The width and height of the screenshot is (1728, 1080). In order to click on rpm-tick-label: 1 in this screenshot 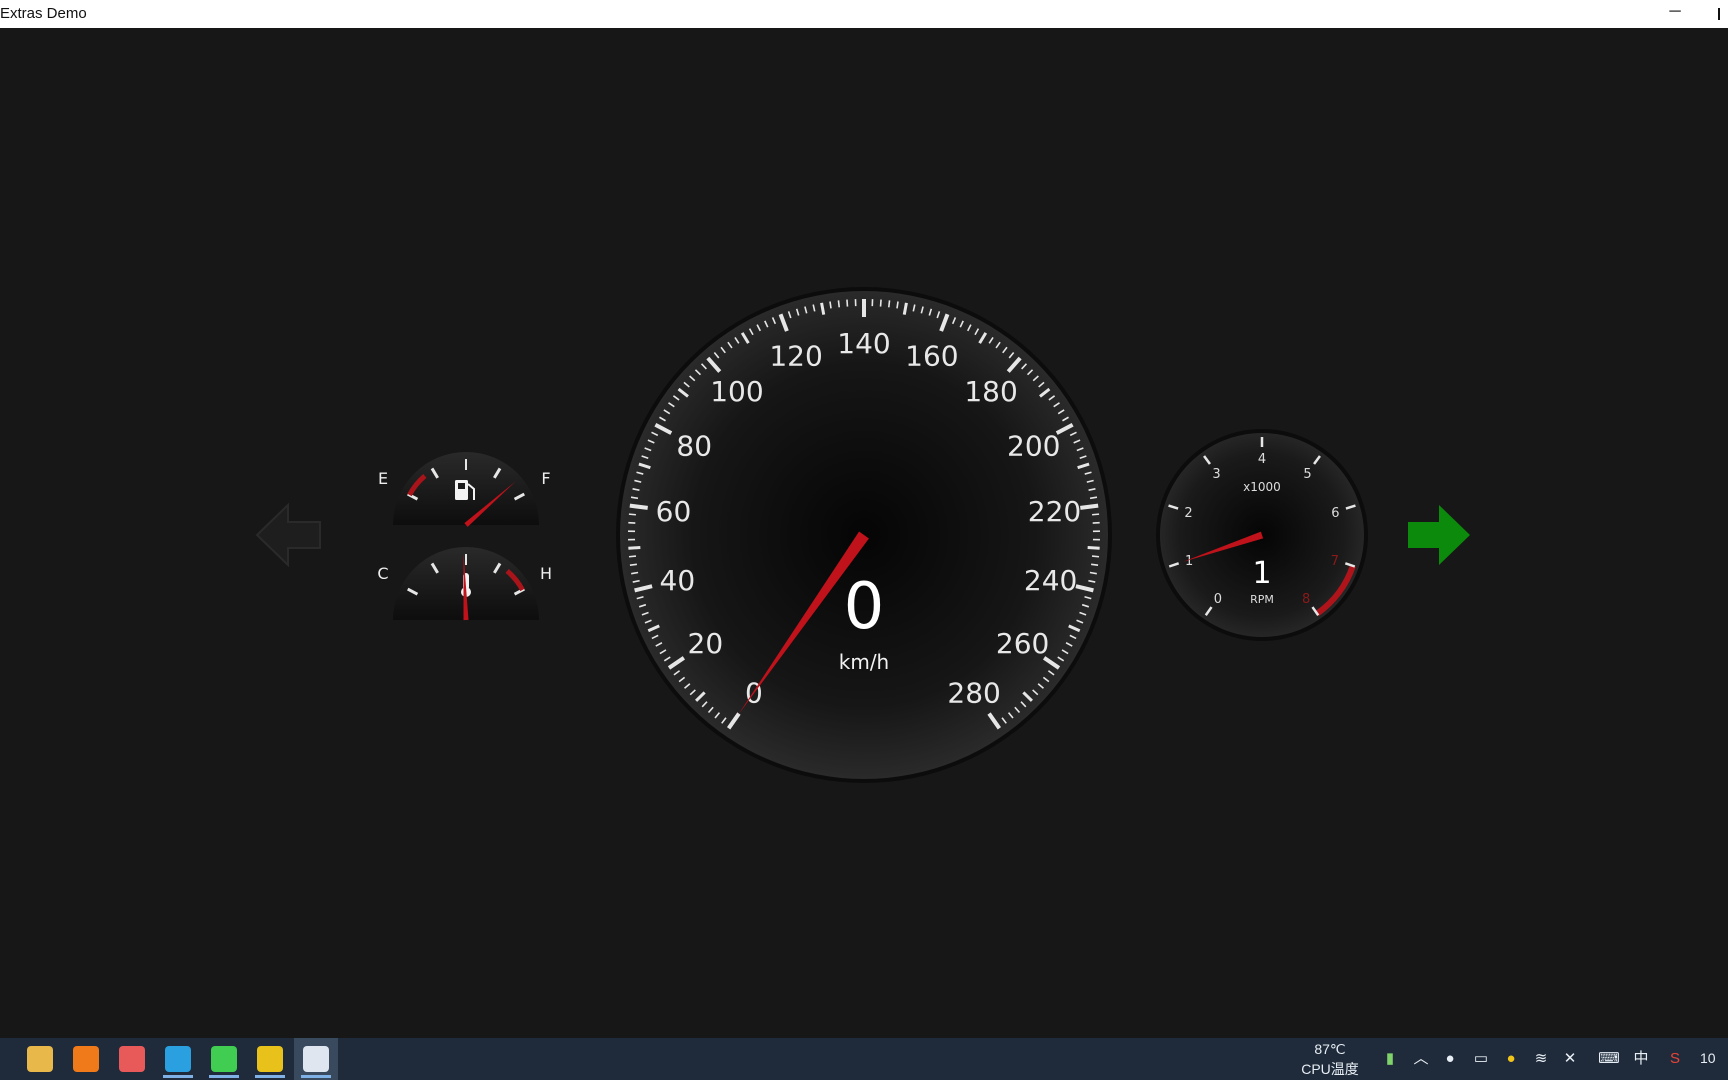, I will do `click(1189, 561)`.